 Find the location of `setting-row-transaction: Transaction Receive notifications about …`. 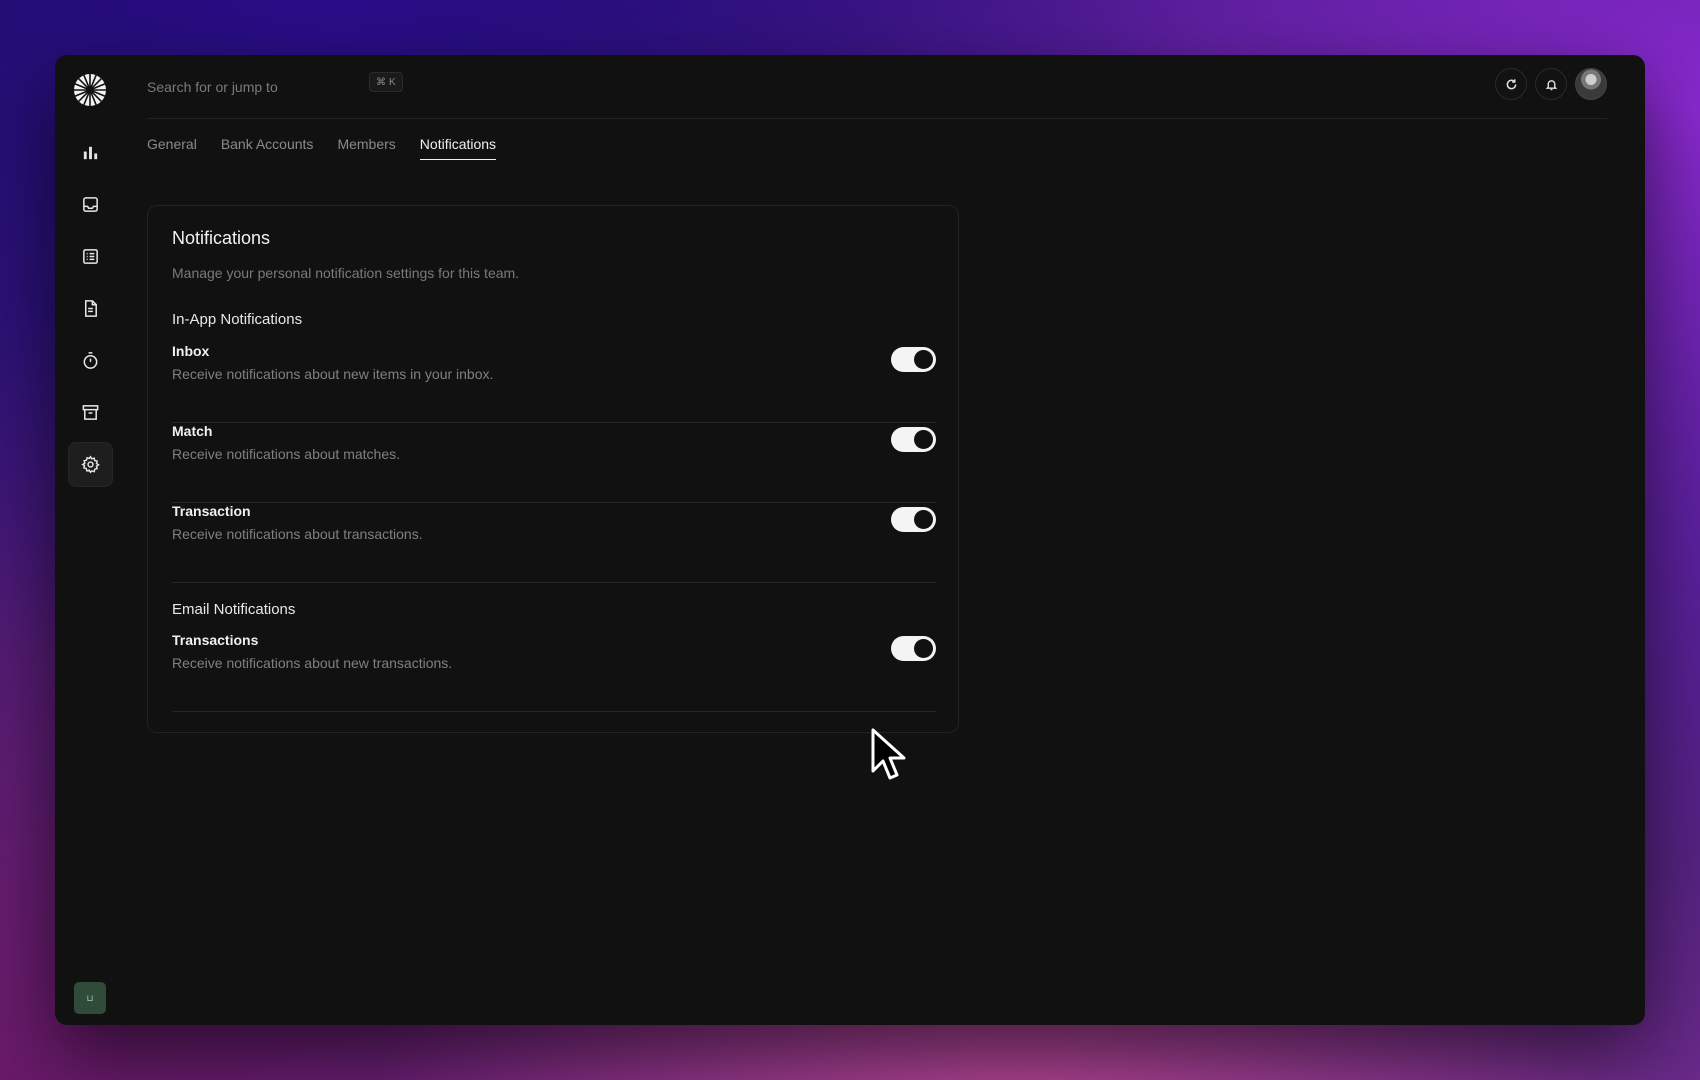

setting-row-transaction: Transaction Receive notifications about … is located at coordinates (554, 543).